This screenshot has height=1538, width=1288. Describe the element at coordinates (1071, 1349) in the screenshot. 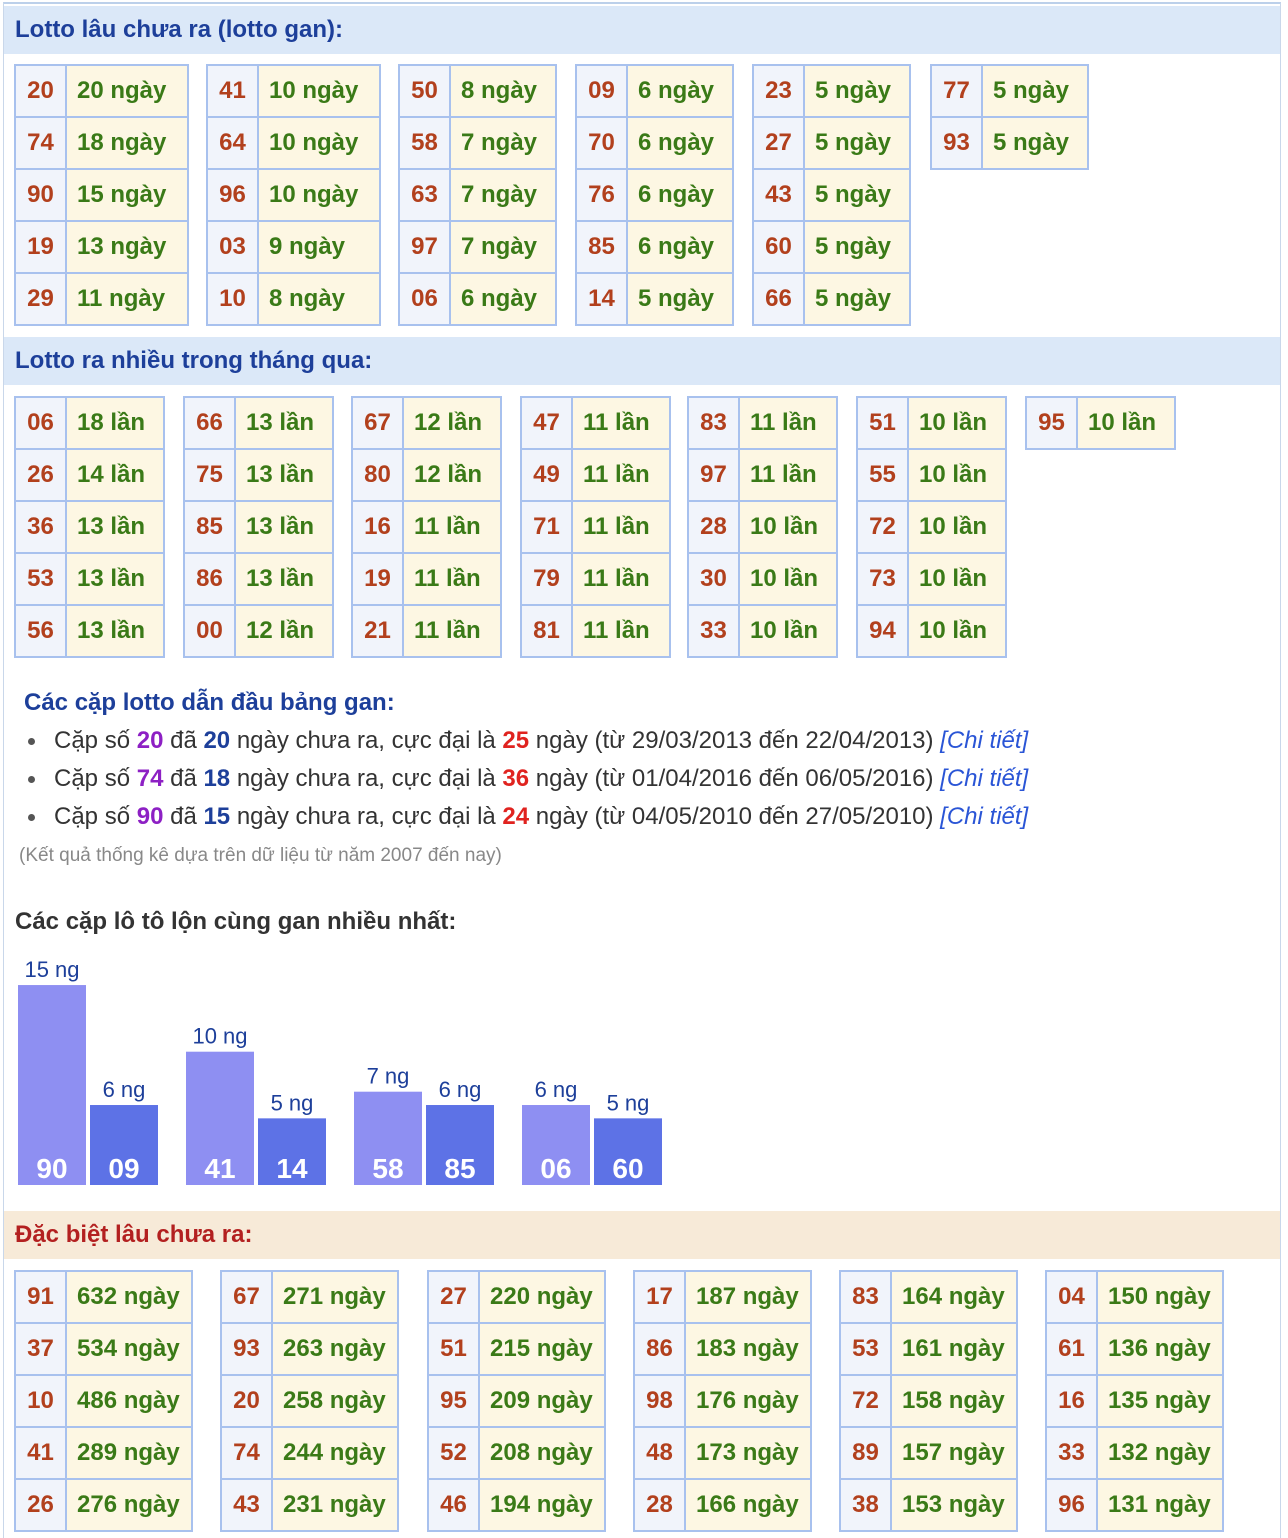

I see `lotto-number: 61` at that location.